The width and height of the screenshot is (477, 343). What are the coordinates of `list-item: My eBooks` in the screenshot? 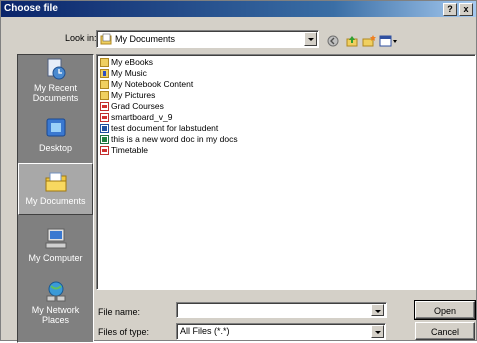 It's located at (126, 62).